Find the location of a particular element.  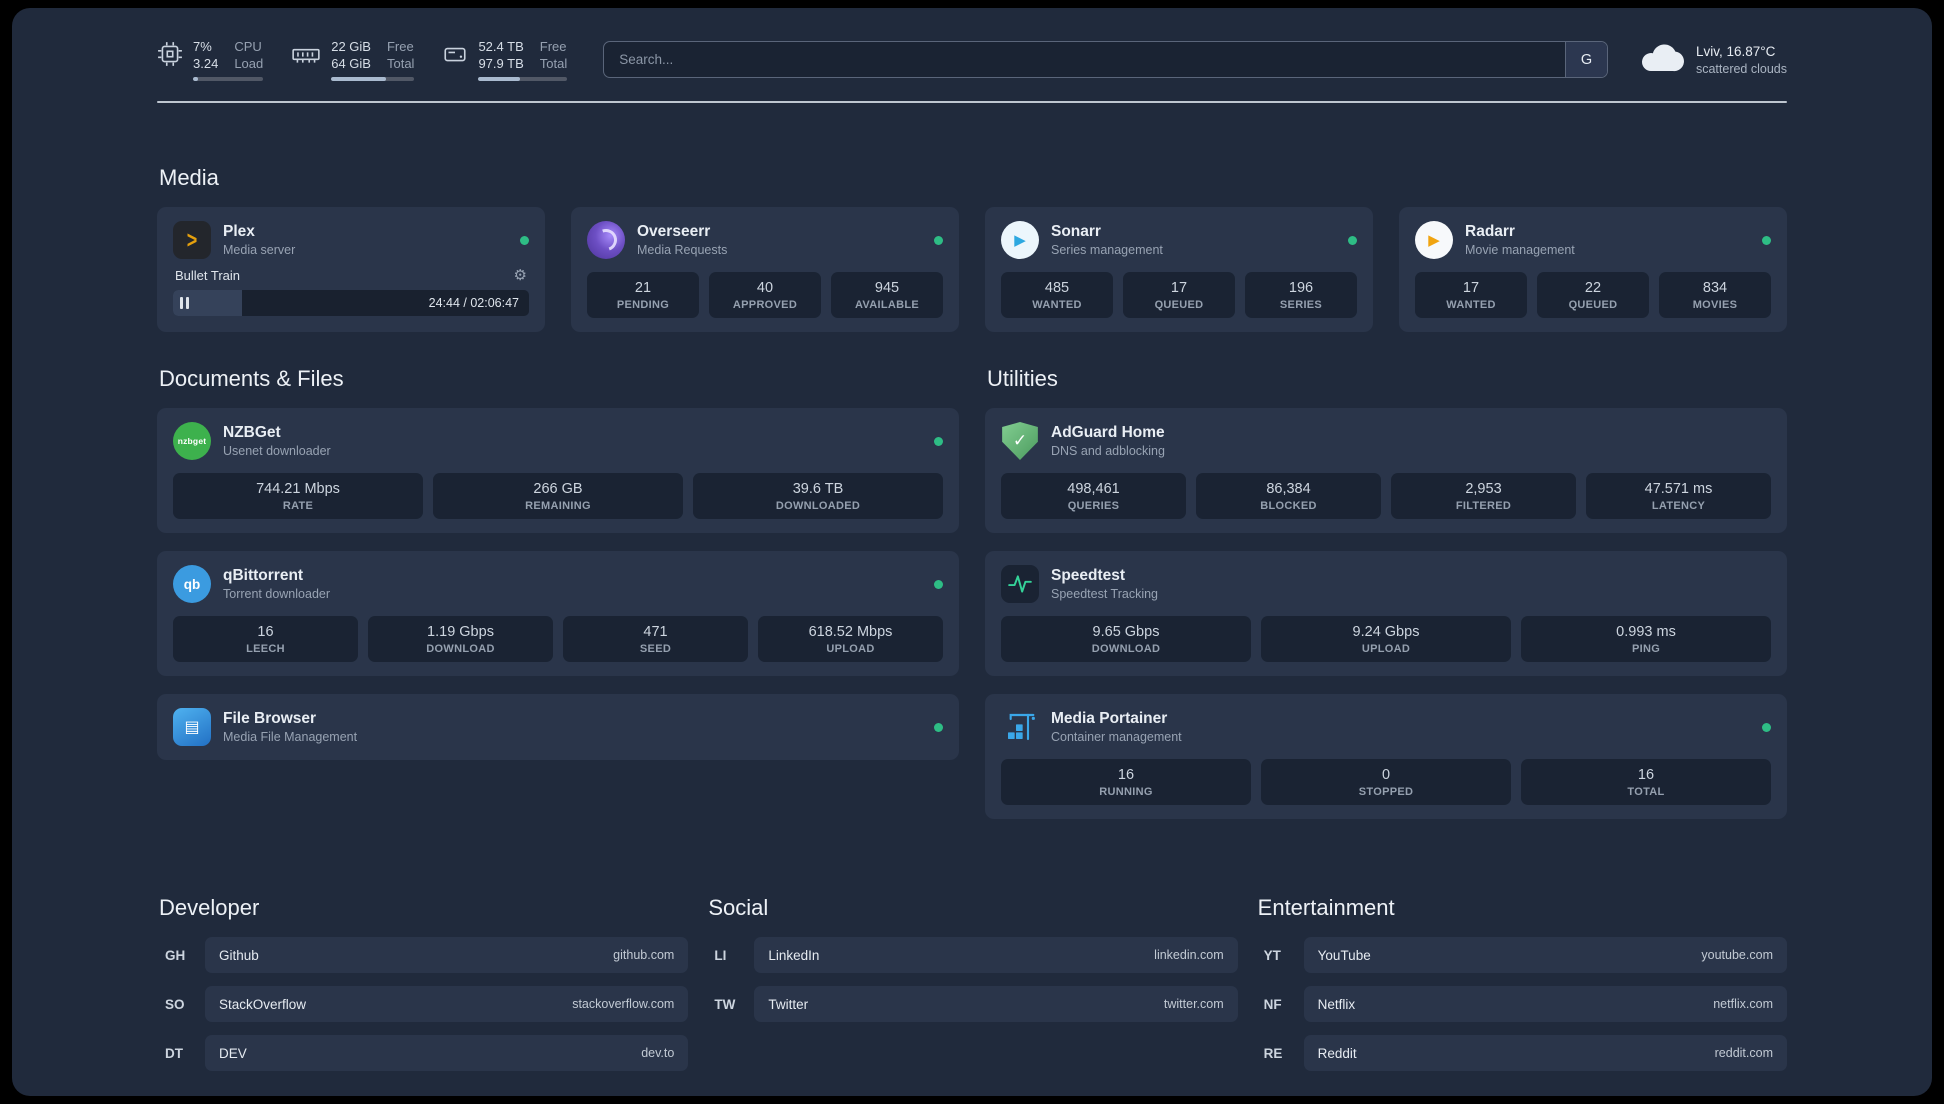

section-title-utilities: Utilities is located at coordinates (1022, 378).